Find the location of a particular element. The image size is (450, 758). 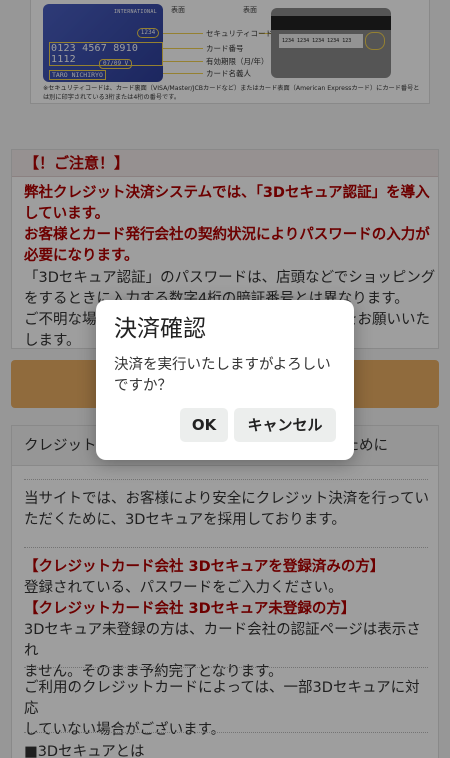

ok-button: OK is located at coordinates (204, 425).